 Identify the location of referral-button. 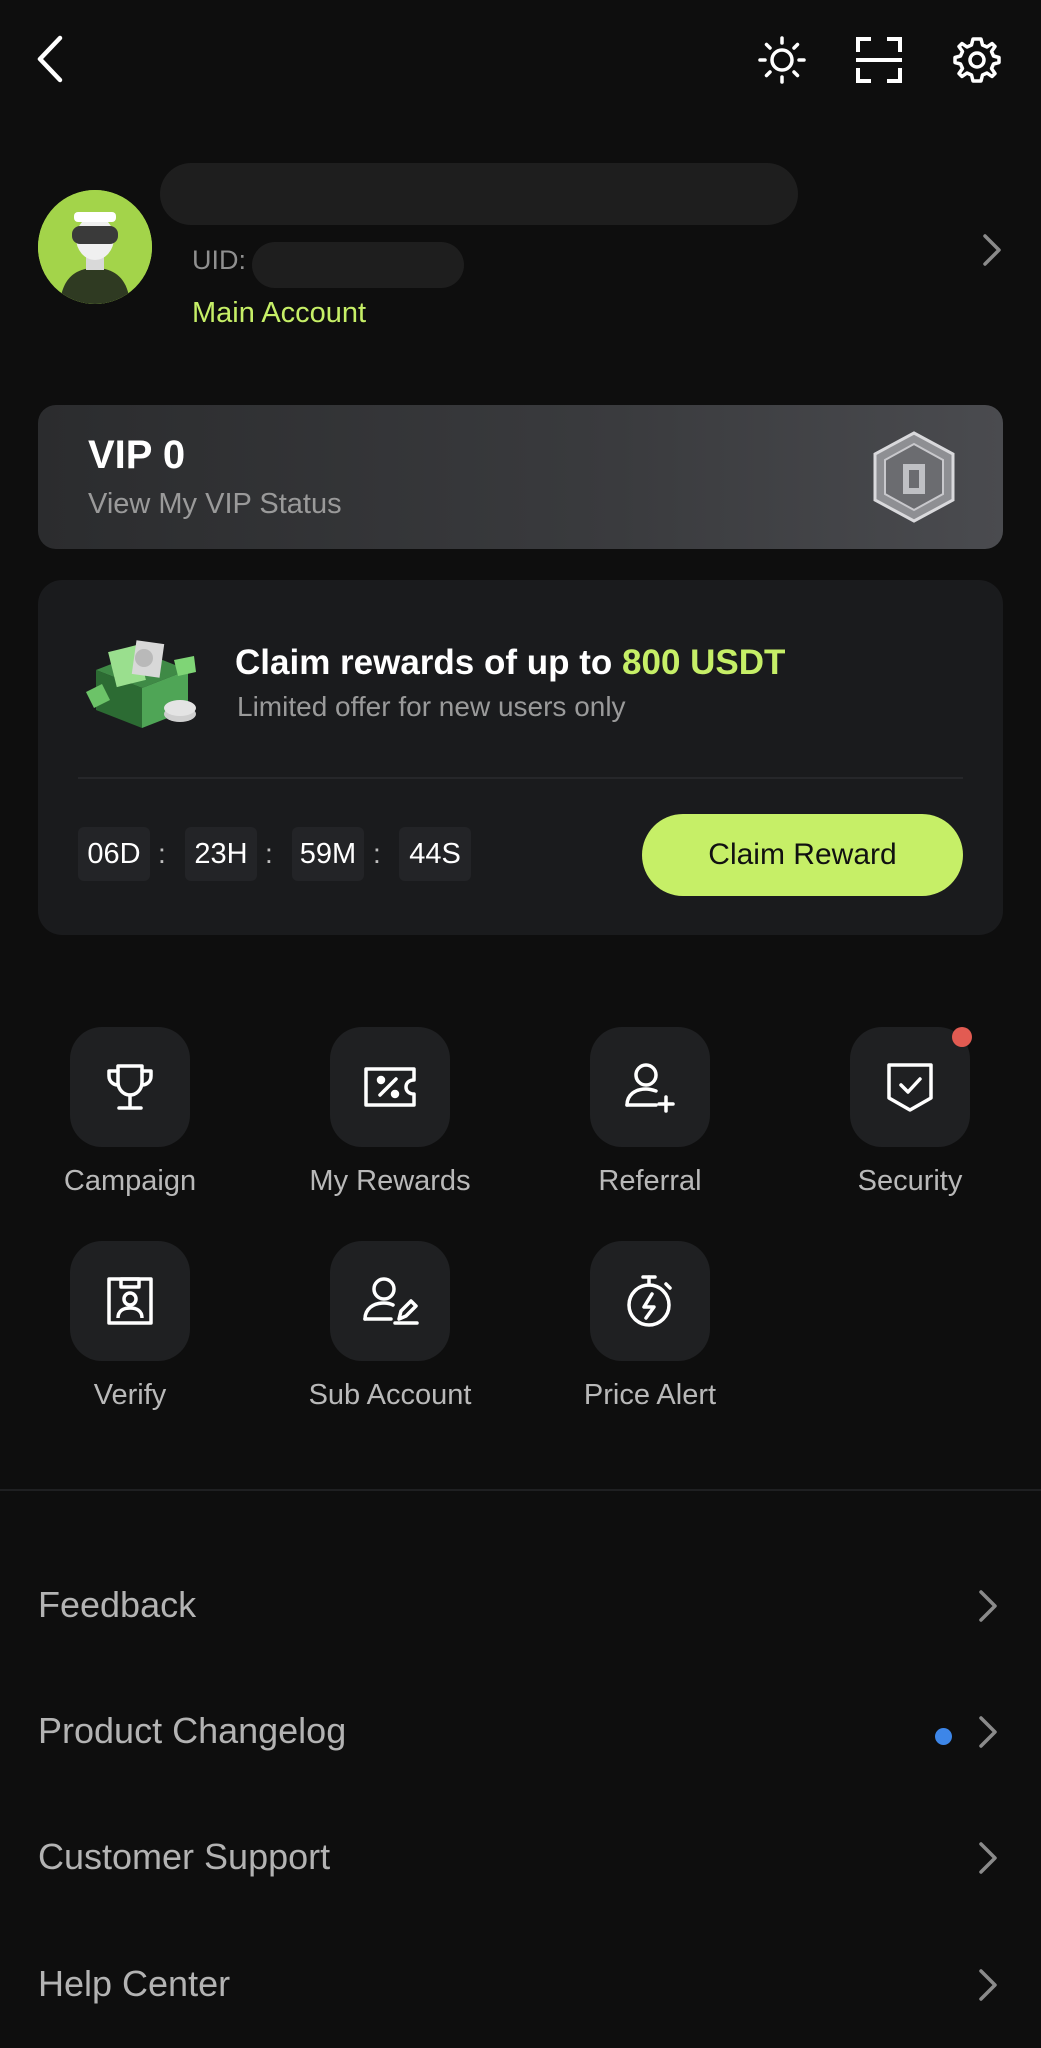
(650, 1087).